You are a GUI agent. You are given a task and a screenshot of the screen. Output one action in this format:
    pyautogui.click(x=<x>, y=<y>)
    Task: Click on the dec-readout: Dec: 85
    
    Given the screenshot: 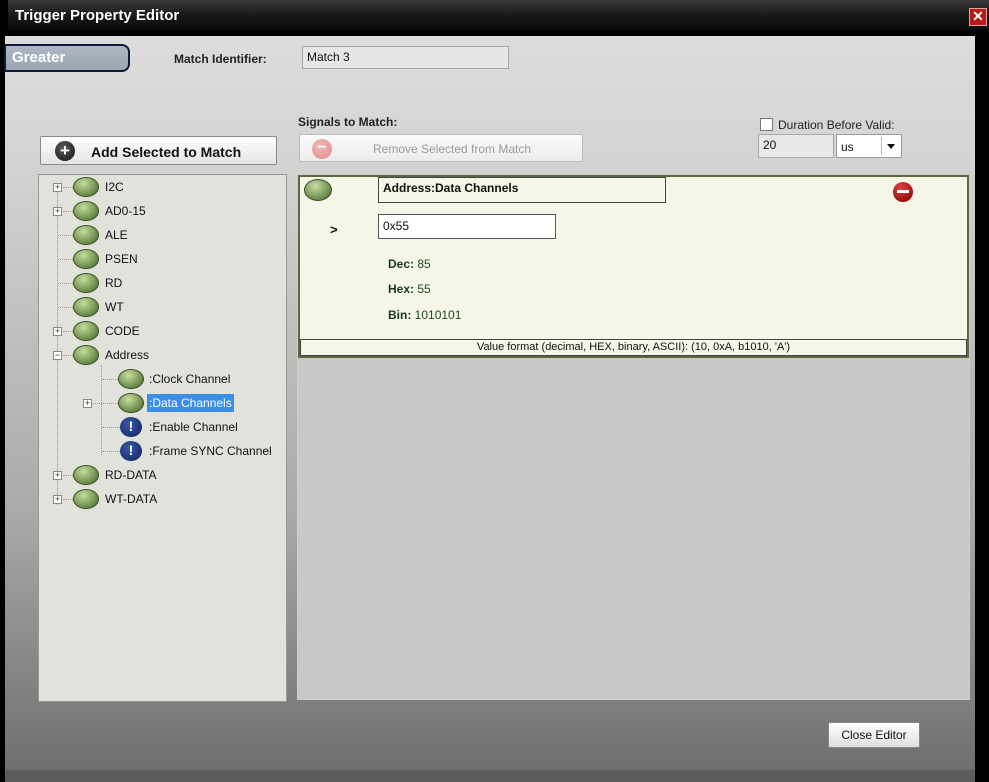 What is the action you would take?
    pyautogui.click(x=409, y=264)
    